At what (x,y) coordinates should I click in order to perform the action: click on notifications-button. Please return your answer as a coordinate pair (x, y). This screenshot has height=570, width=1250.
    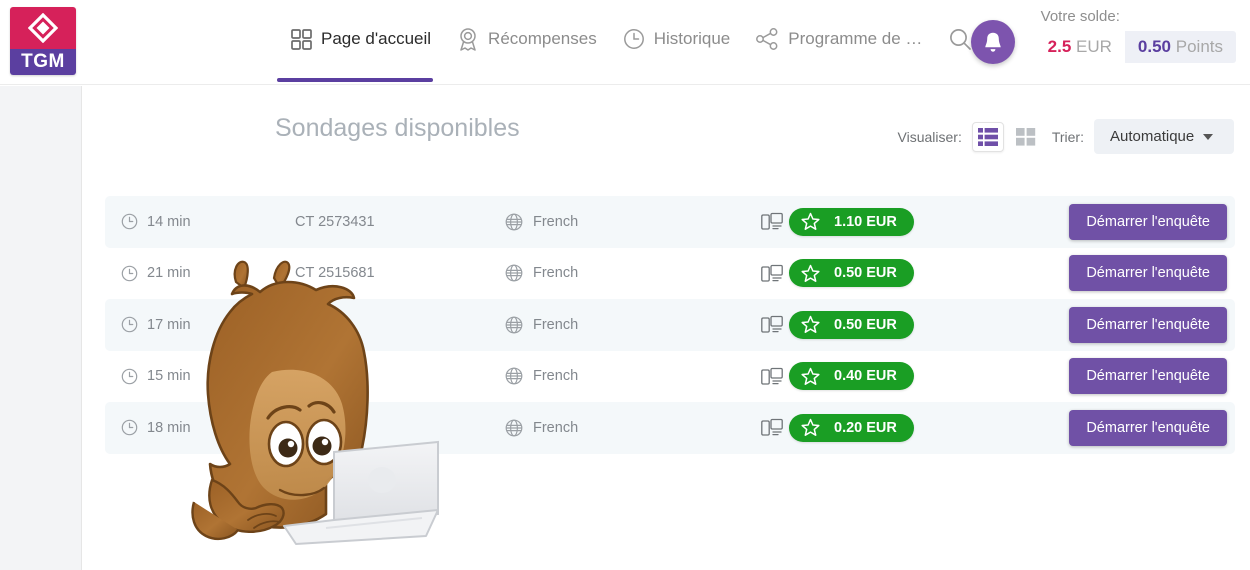
    Looking at the image, I should click on (993, 42).